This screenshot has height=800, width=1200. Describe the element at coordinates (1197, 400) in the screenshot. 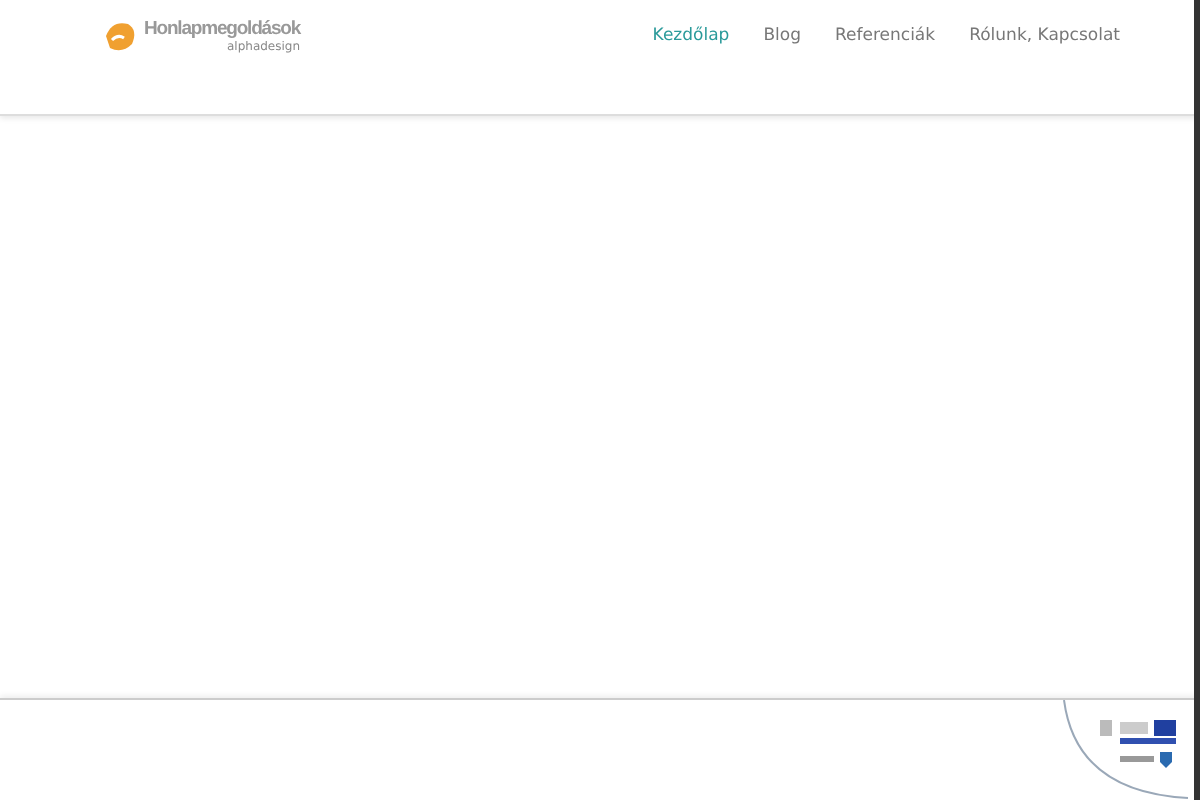

I see `scrollbar` at that location.